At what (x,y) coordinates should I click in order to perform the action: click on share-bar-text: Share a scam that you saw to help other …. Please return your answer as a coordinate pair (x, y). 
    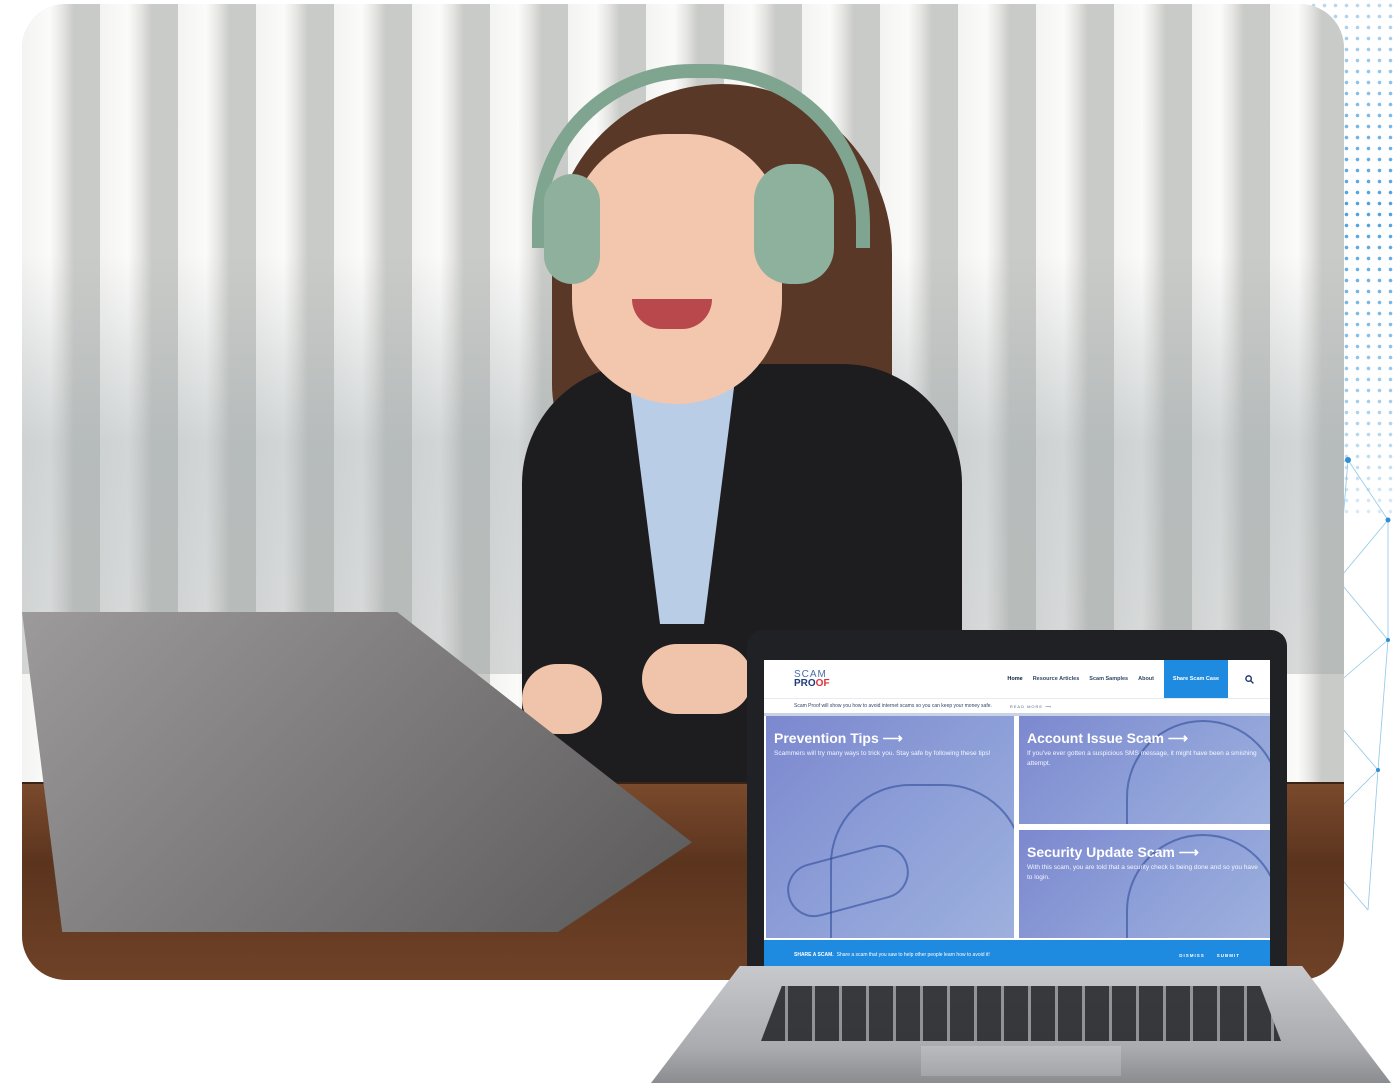
    Looking at the image, I should click on (913, 955).